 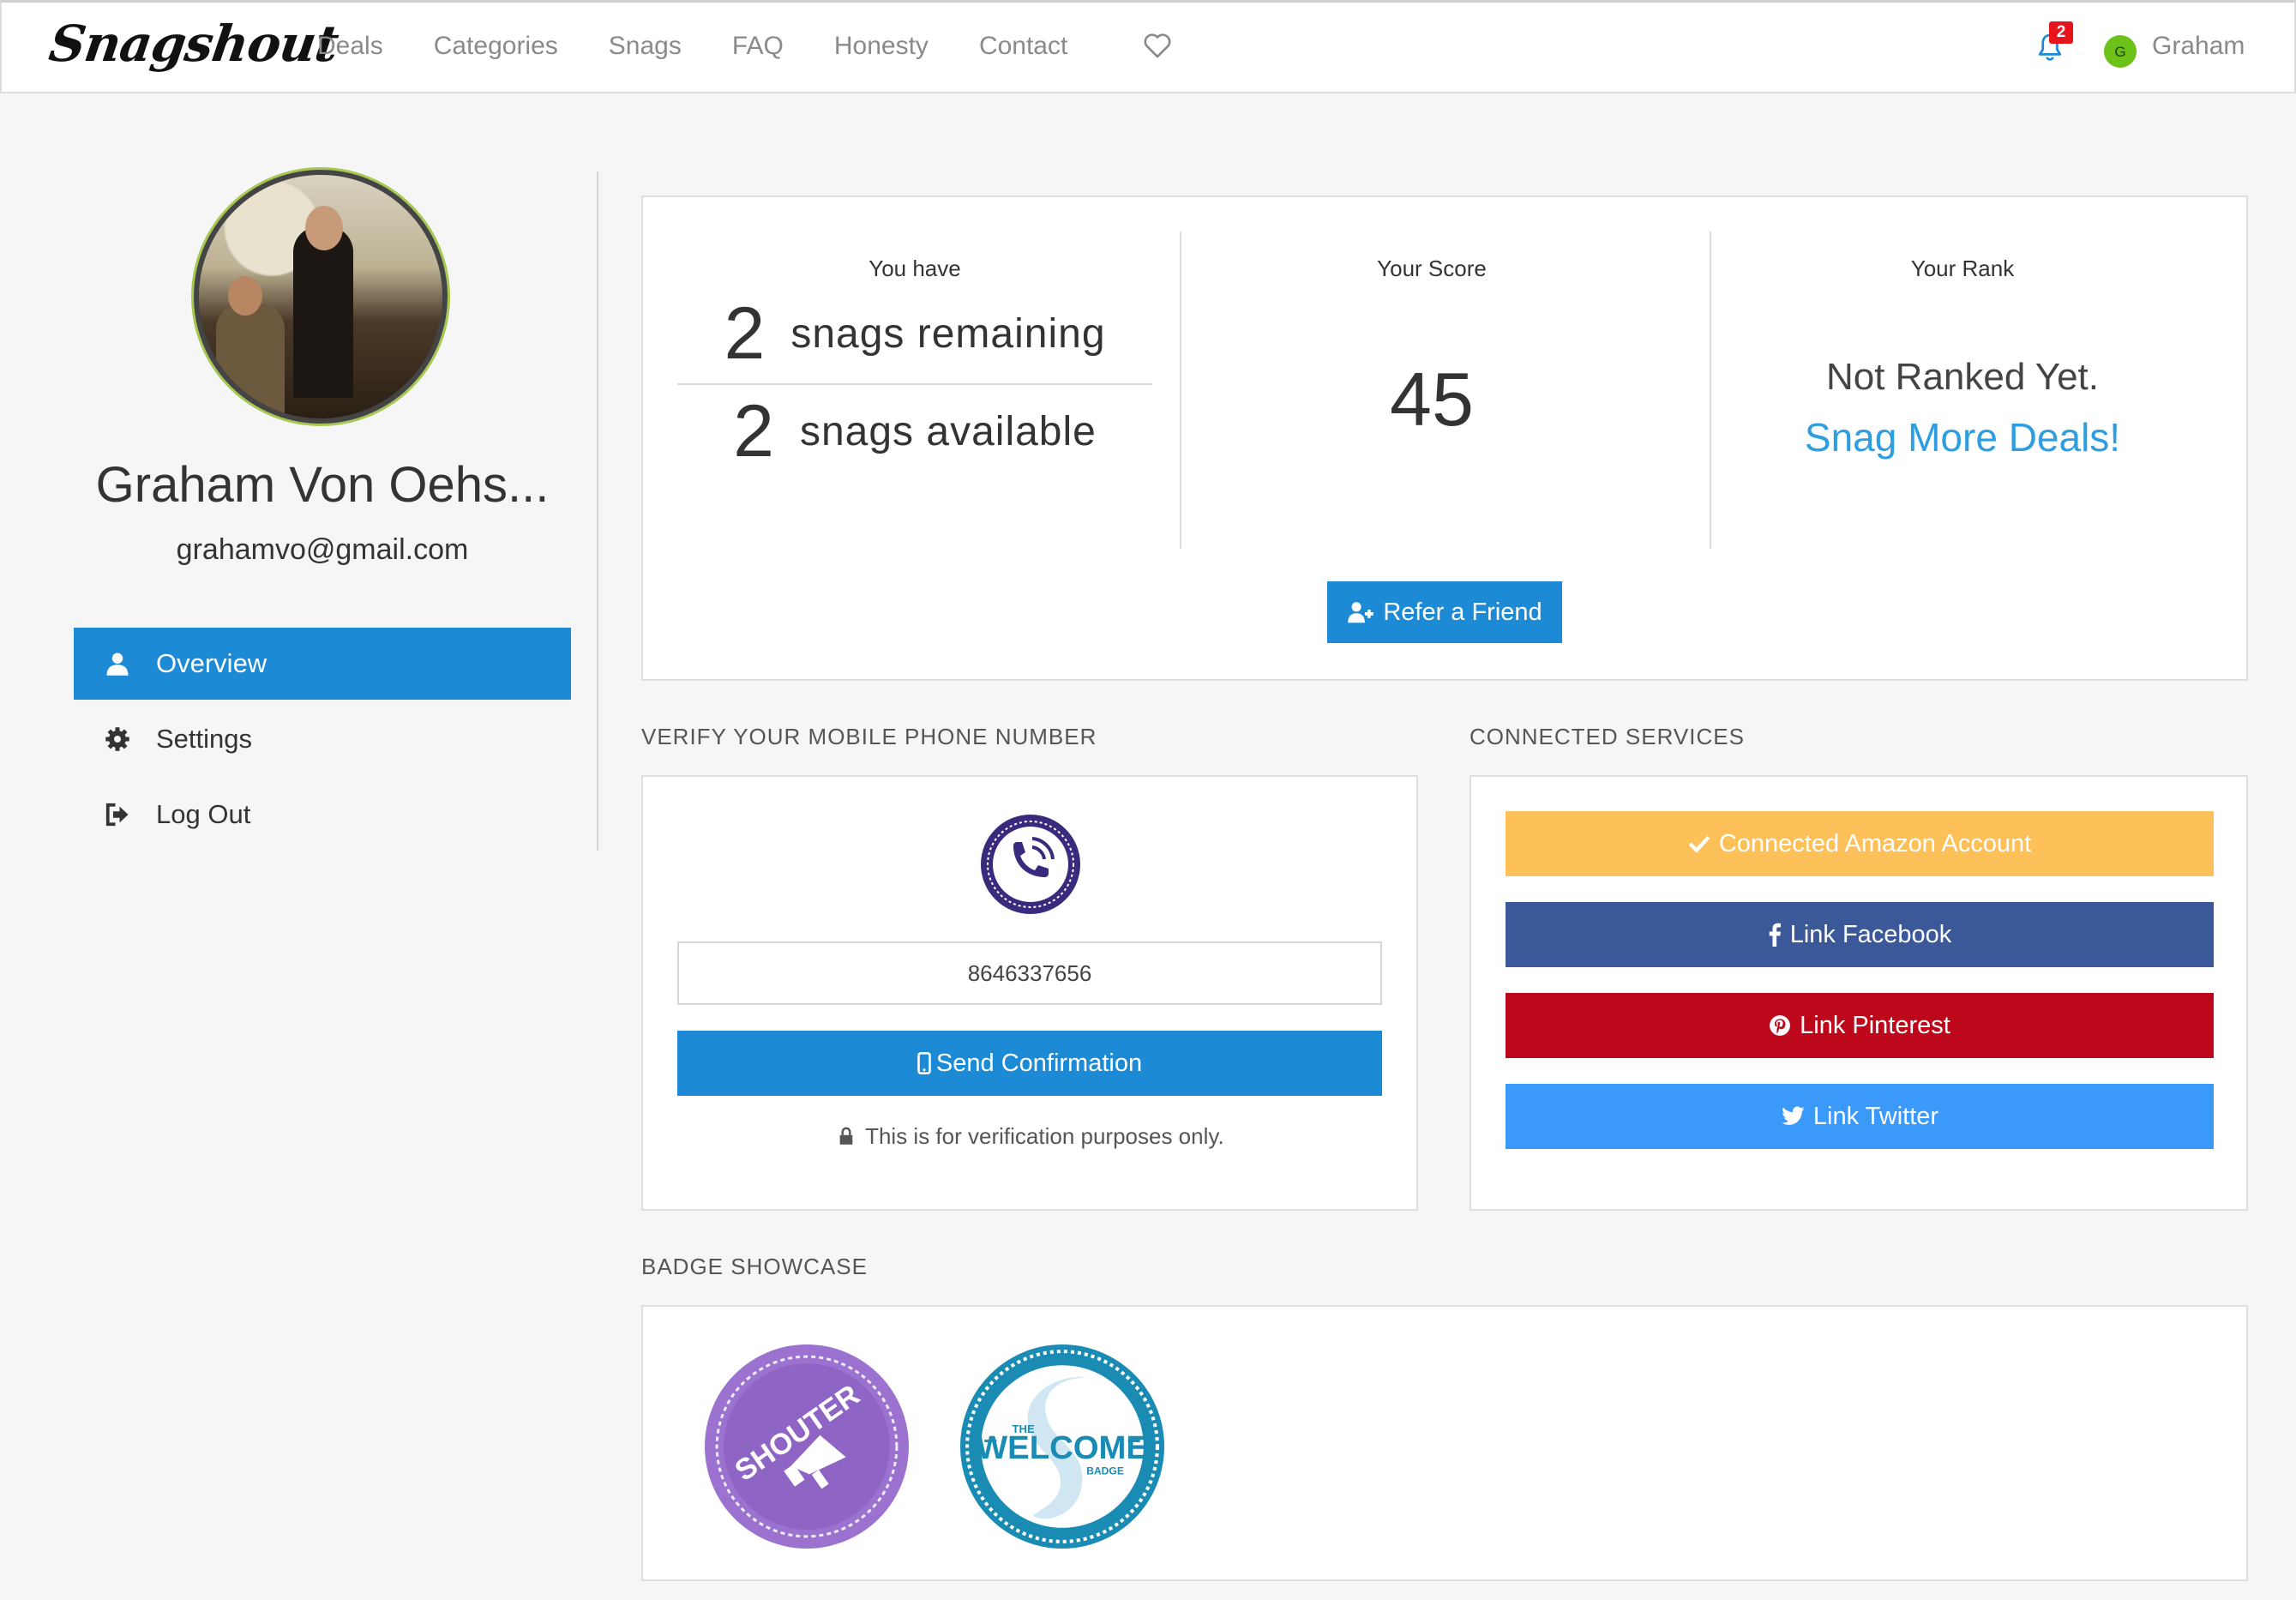 I want to click on badge-section-title: BADGE SHOWCASE, so click(x=754, y=1266).